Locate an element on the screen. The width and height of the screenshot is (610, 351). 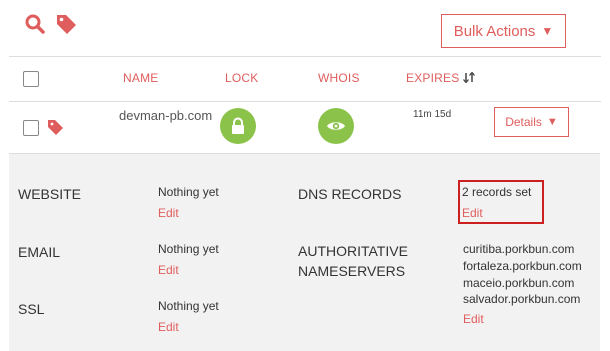
column-header-expires-label: EXPIRES is located at coordinates (433, 78).